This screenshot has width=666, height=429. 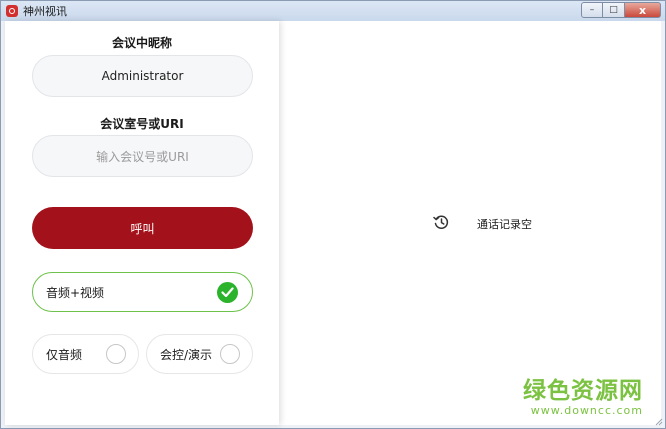 I want to click on room-label: 会议室号或URI, so click(x=142, y=124).